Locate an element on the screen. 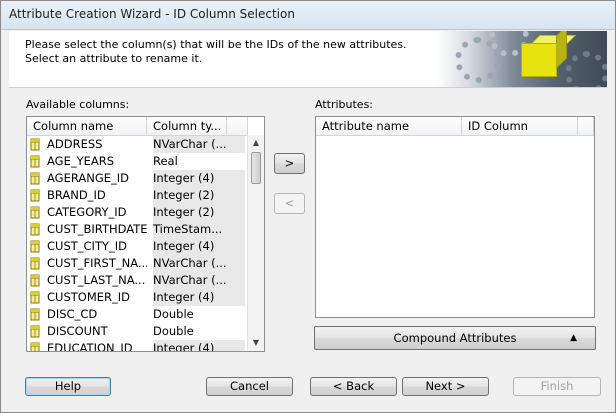  column-name-cell: AGERANGE_ID is located at coordinates (97, 178).